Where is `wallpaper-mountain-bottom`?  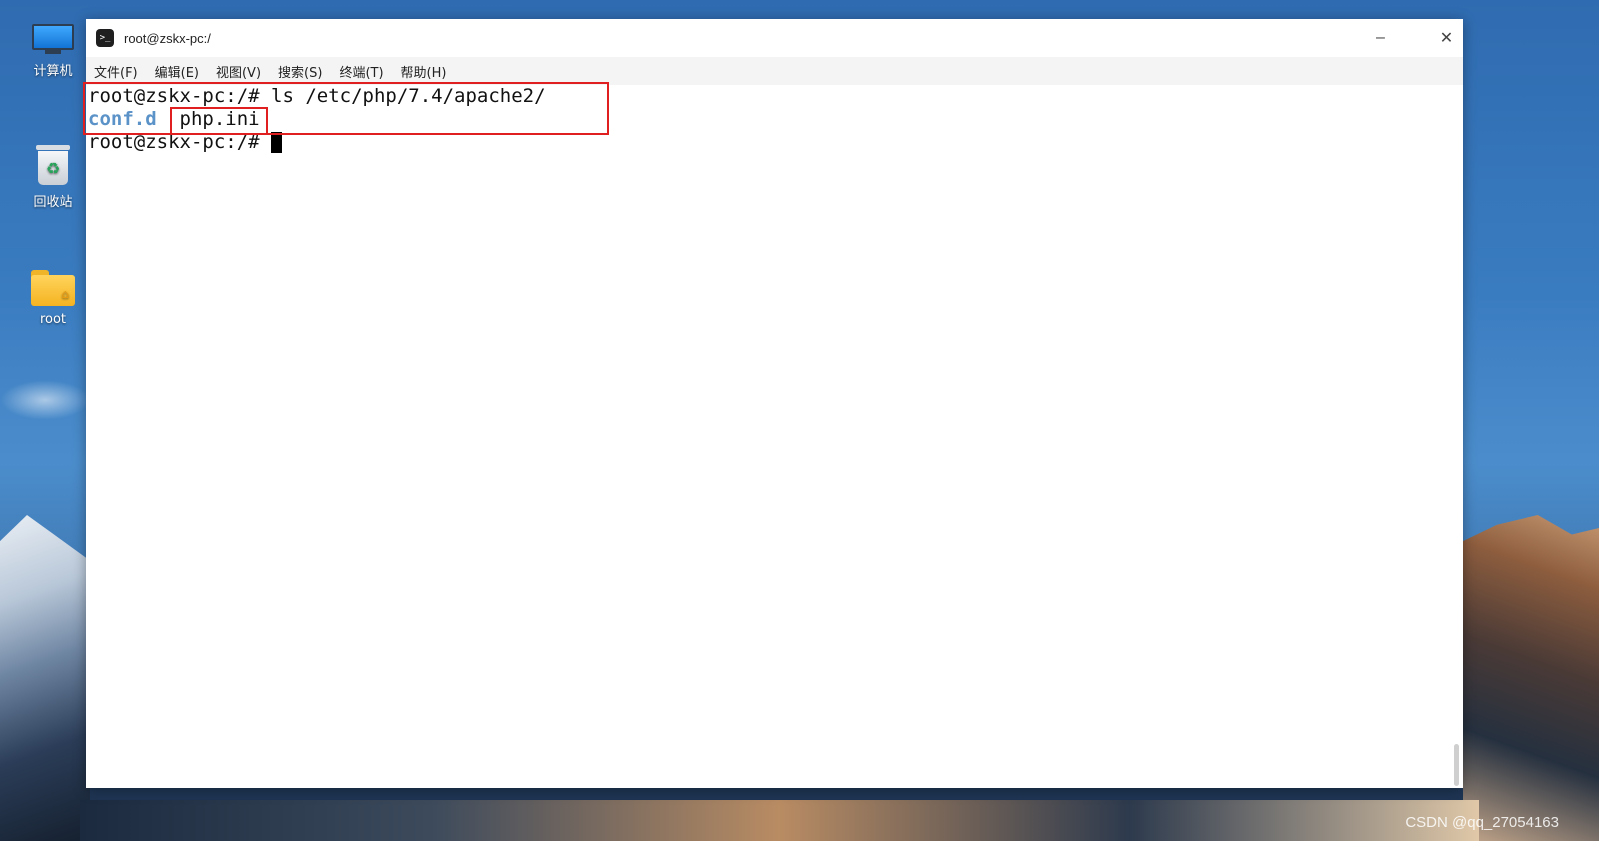 wallpaper-mountain-bottom is located at coordinates (779, 820).